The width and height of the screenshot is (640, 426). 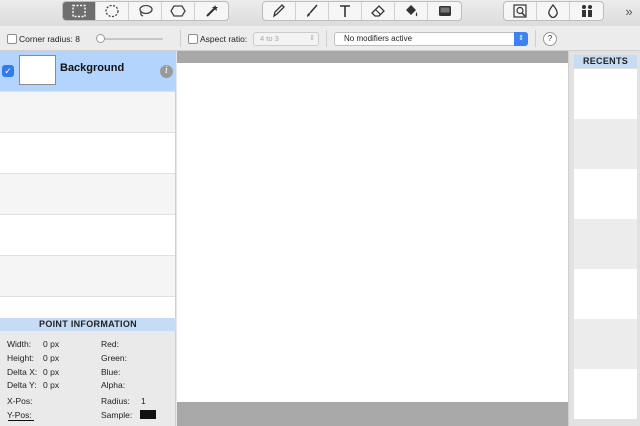 I want to click on magic-wand-icon, so click(x=211, y=11).